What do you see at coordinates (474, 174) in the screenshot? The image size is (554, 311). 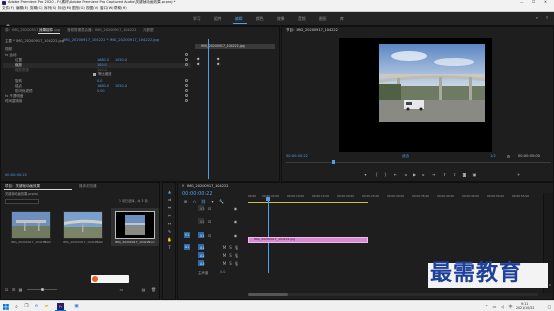 I see `comparison-view-icon: ▣` at bounding box center [474, 174].